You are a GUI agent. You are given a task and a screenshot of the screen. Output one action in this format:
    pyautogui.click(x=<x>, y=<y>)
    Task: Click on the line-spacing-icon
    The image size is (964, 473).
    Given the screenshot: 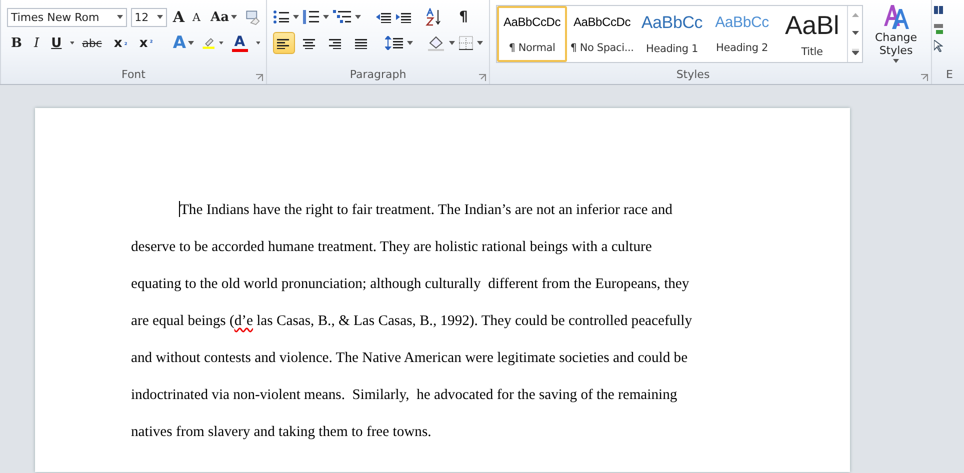 What is the action you would take?
    pyautogui.click(x=394, y=43)
    